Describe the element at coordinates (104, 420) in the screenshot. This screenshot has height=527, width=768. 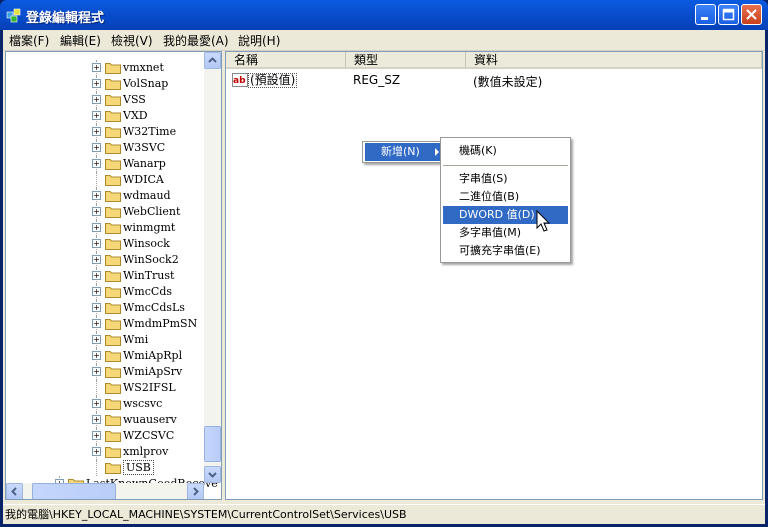
I see `tree-item: + wuauserv` at that location.